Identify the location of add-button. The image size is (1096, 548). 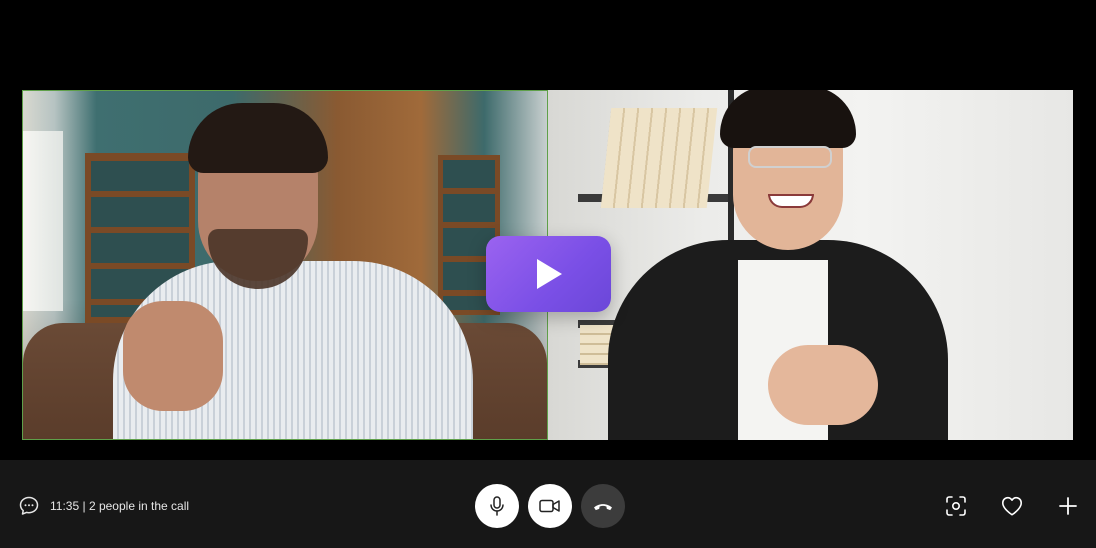
(1068, 506).